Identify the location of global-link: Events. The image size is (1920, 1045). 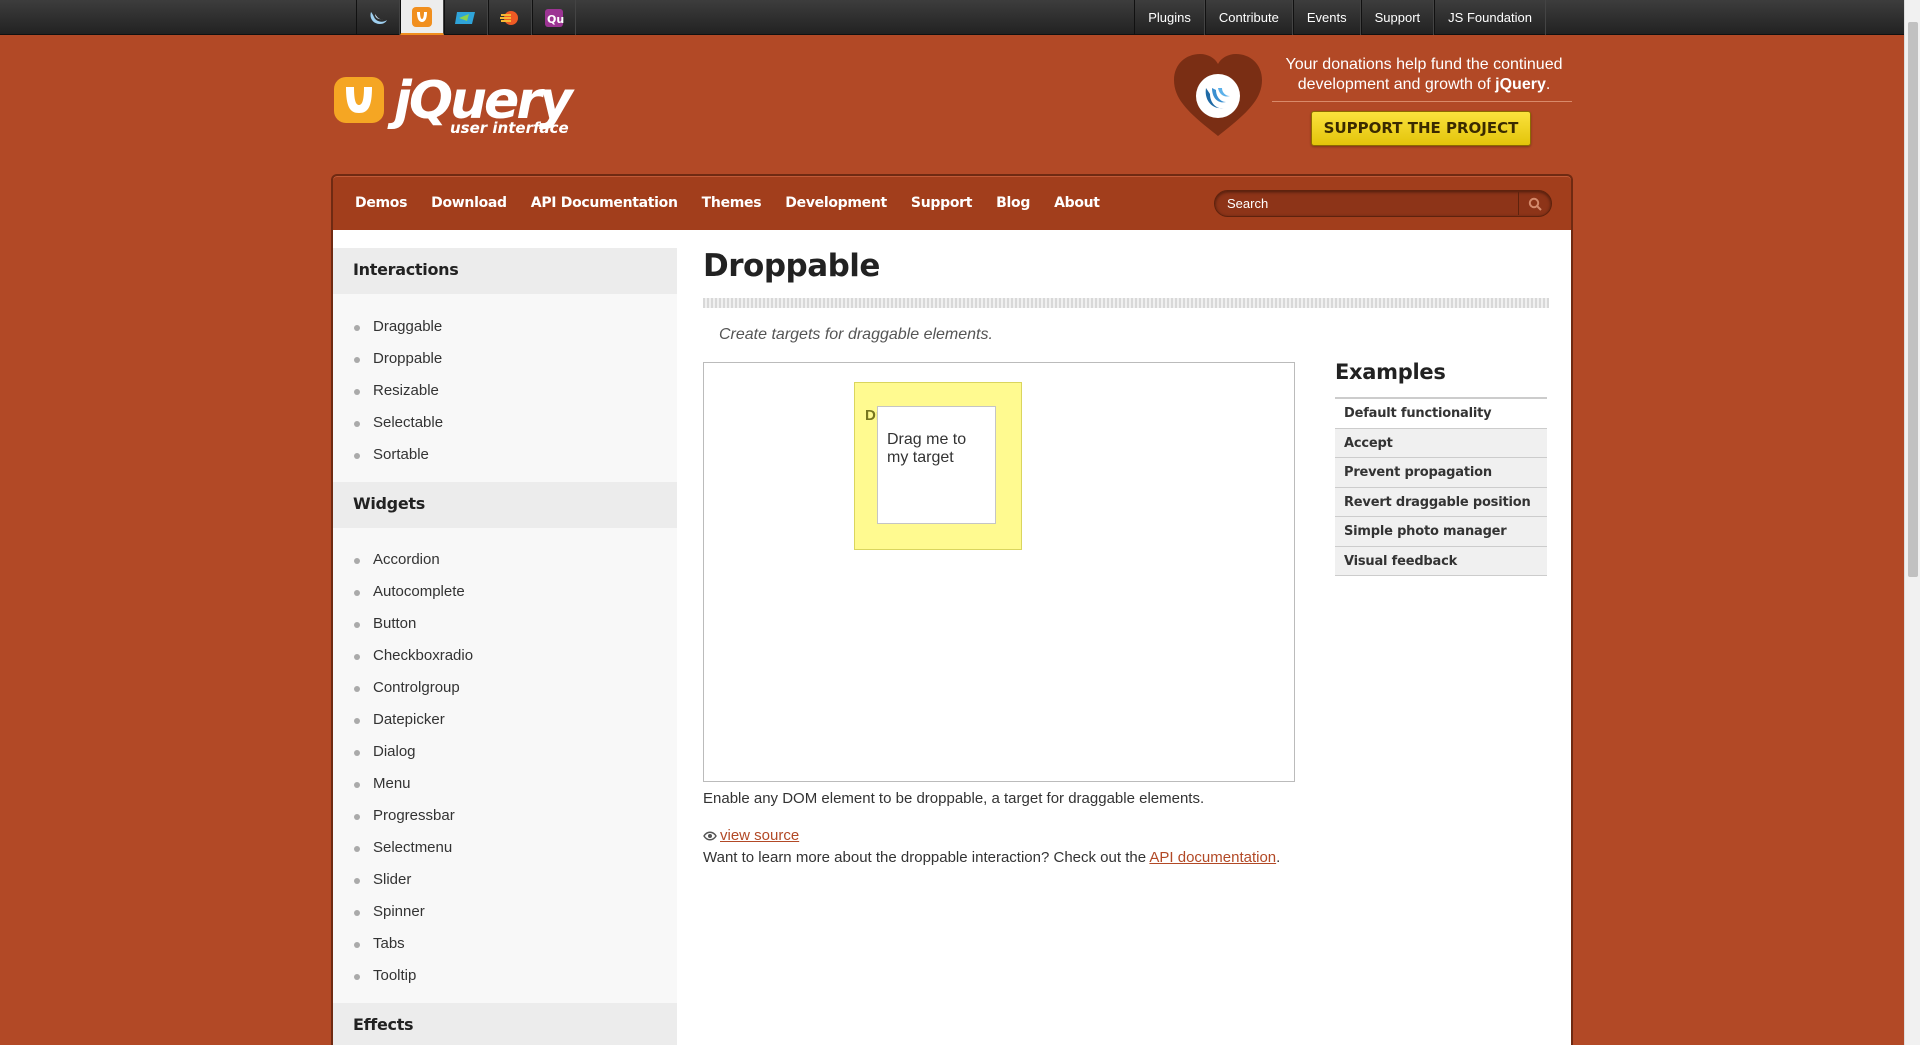
(1326, 17).